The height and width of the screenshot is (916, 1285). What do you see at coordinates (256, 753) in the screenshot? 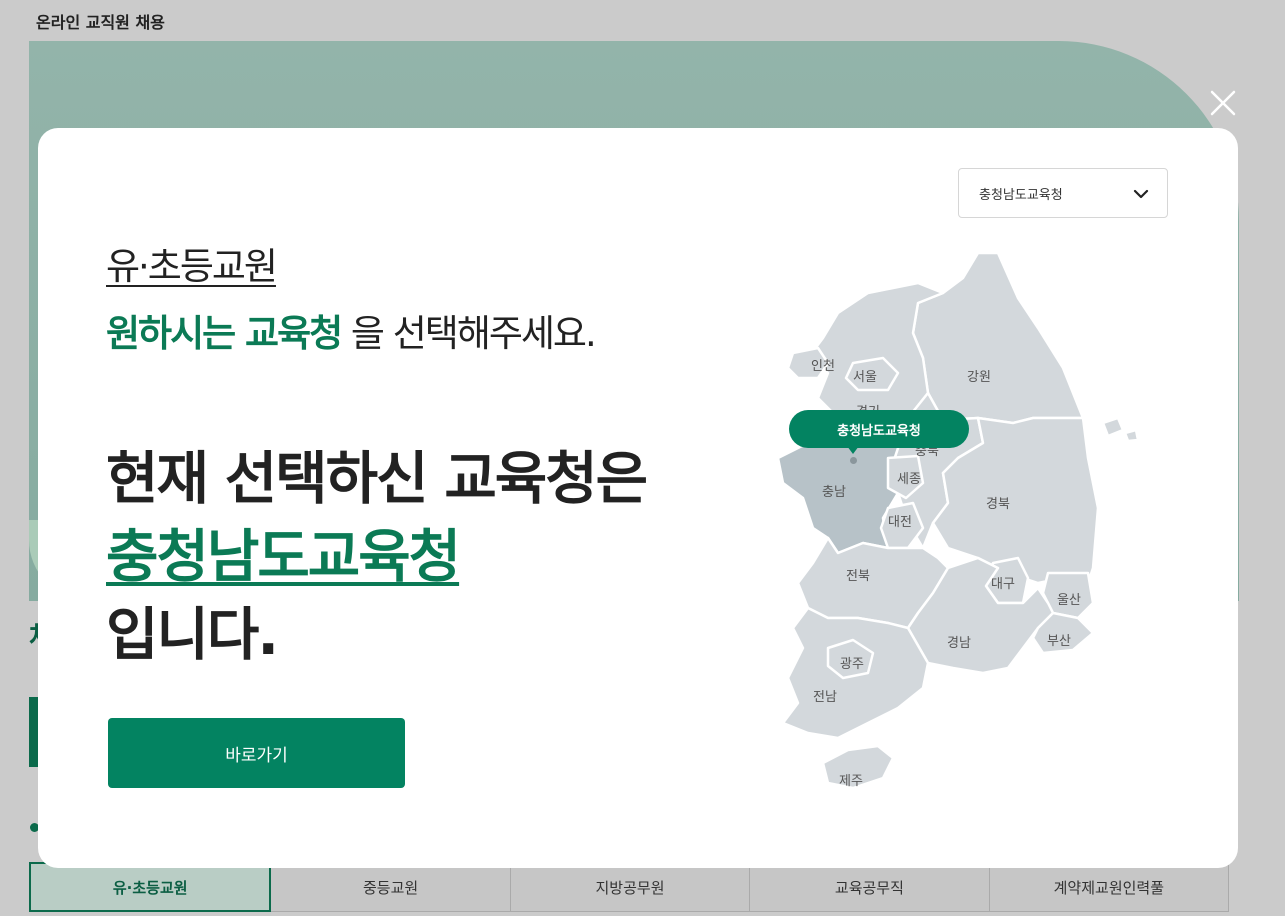
I see `go-button: 바로가기` at bounding box center [256, 753].